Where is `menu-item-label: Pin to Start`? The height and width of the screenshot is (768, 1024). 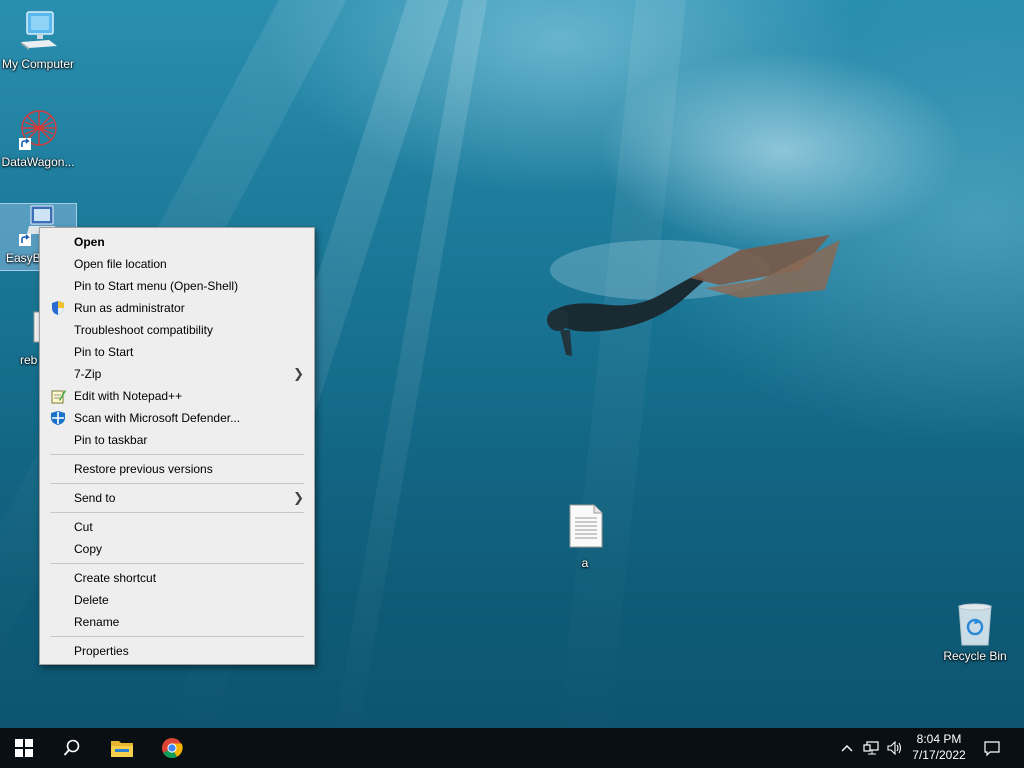 menu-item-label: Pin to Start is located at coordinates (104, 352).